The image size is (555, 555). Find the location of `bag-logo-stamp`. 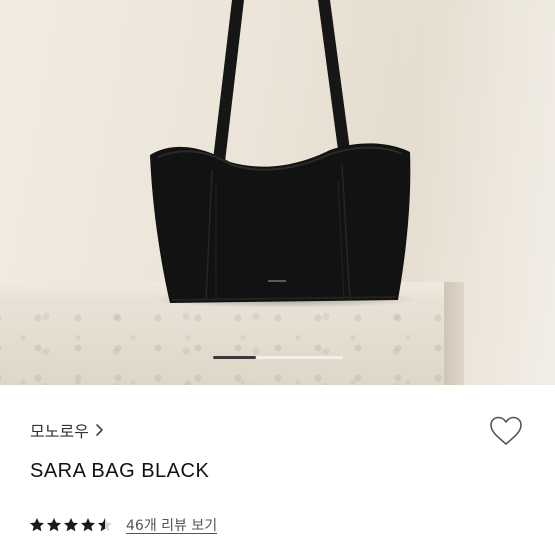

bag-logo-stamp is located at coordinates (277, 281).